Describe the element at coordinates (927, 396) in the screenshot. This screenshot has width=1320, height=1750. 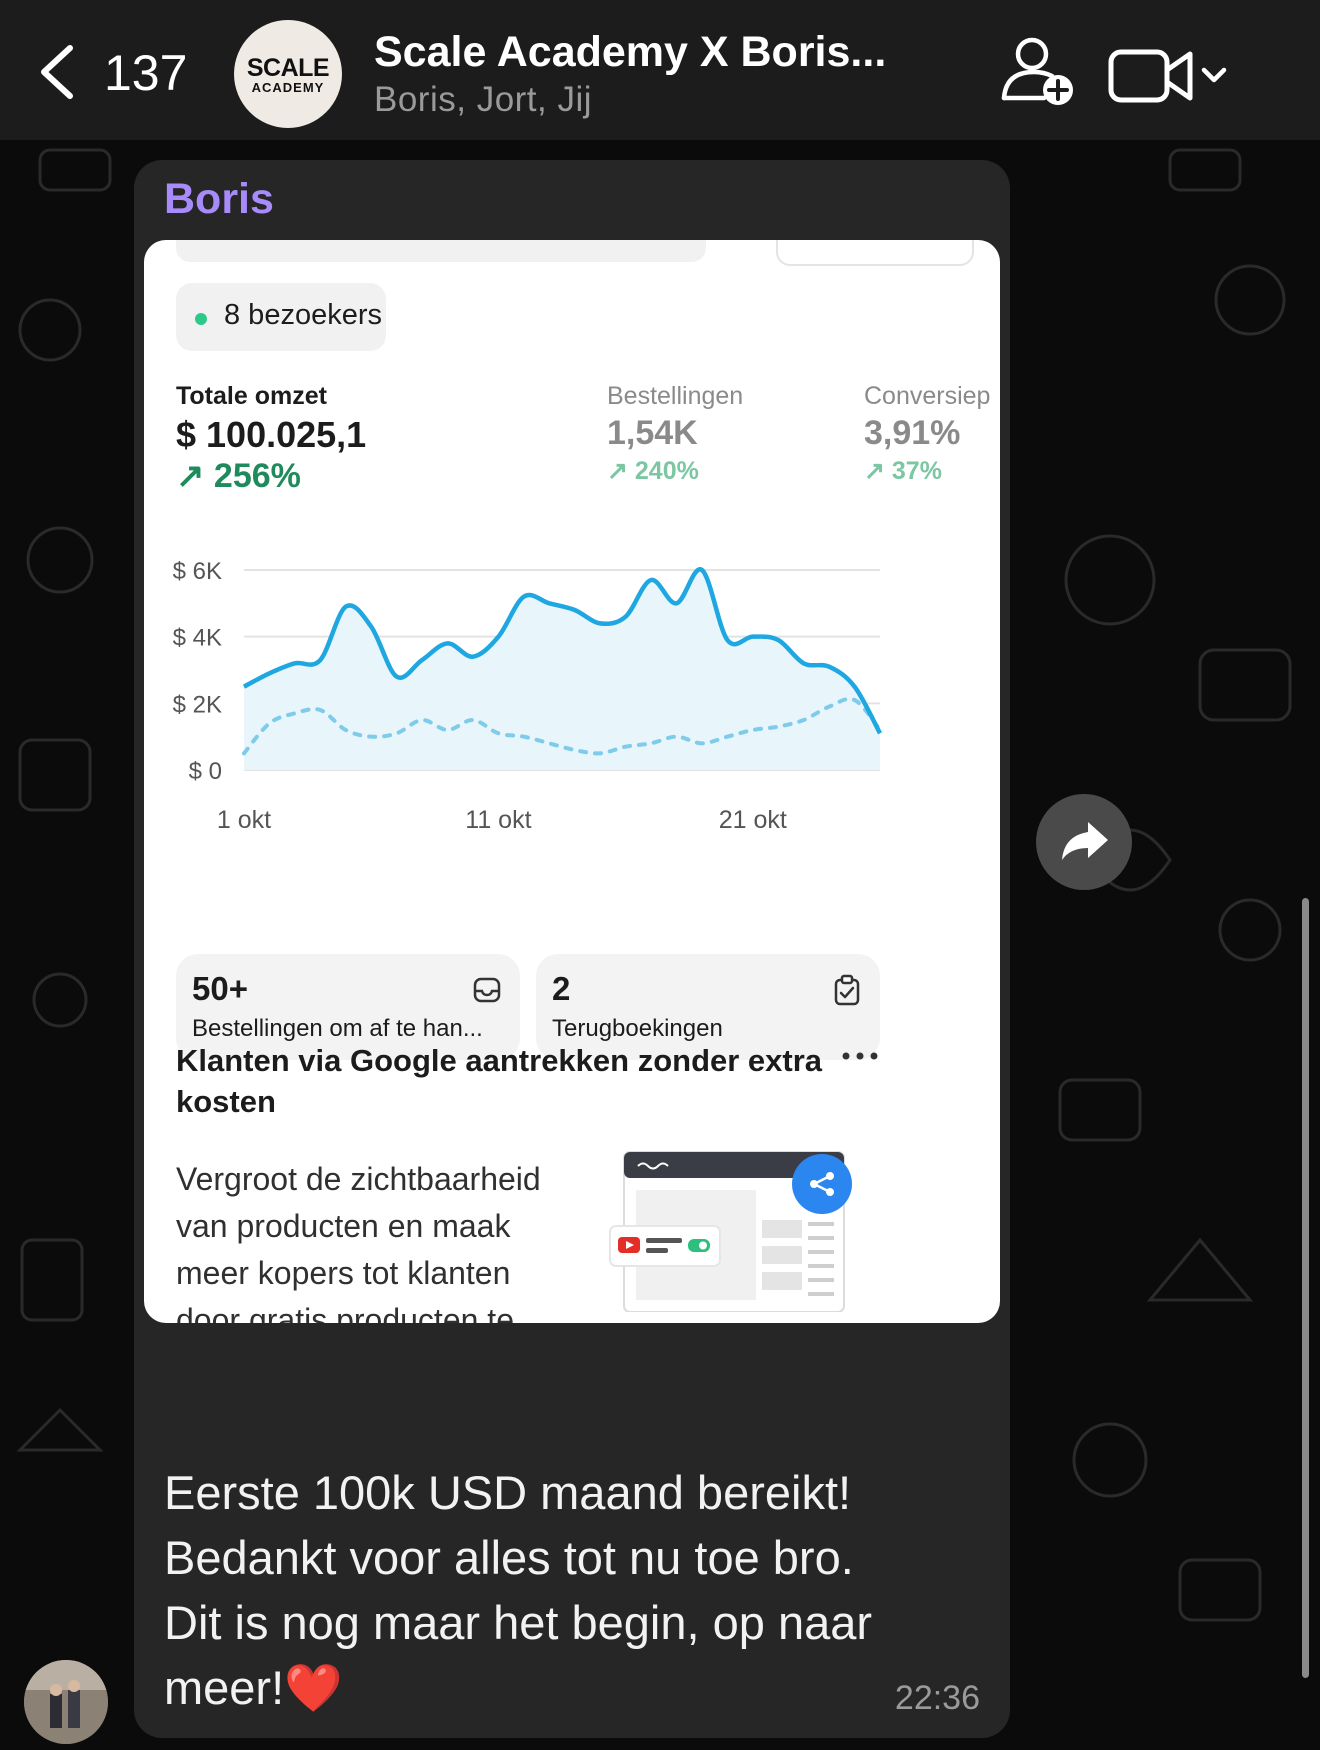
I see `metric-label-conversion: Conversiep` at that location.